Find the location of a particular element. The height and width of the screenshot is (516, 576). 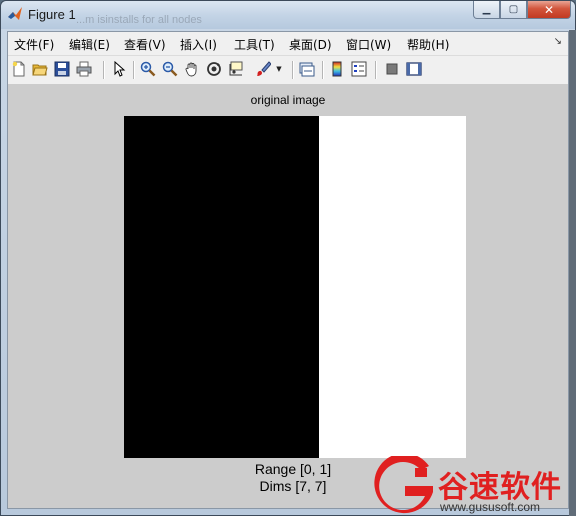

menu-view: 查看(V) is located at coordinates (145, 44).